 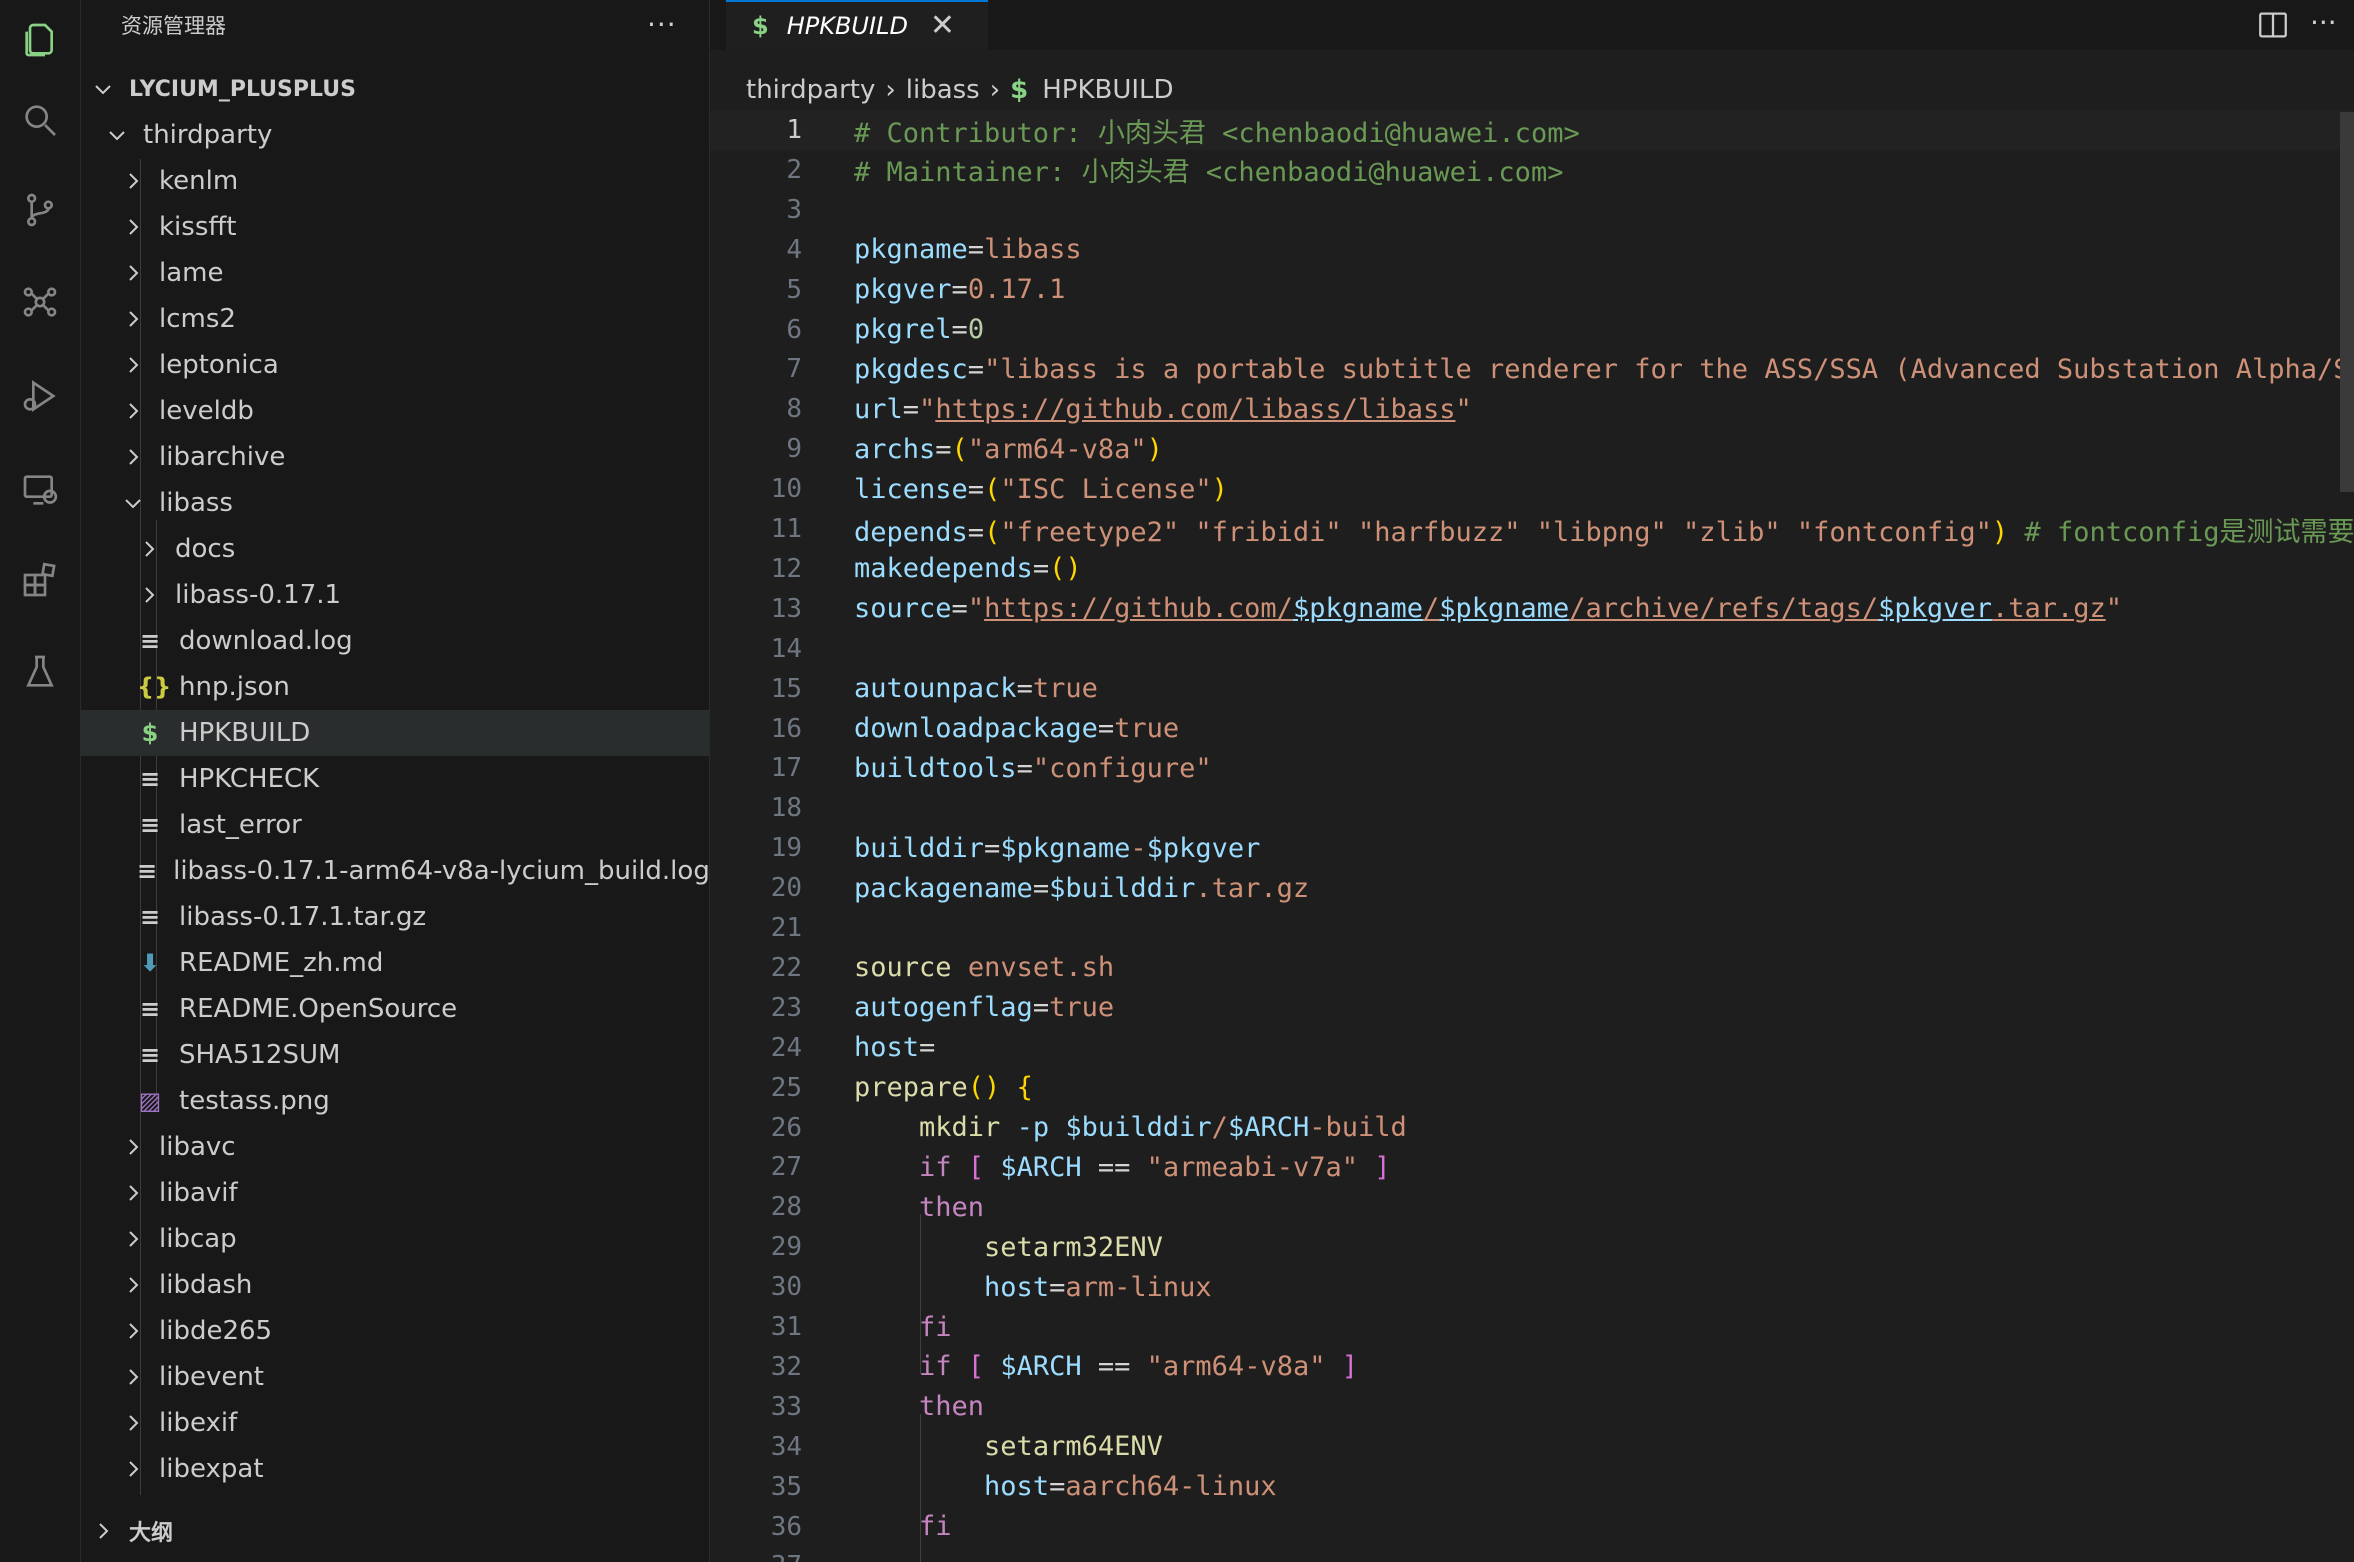 I want to click on code-line: 20 packagename=$builddir.tar.gz, so click(x=1532, y=888).